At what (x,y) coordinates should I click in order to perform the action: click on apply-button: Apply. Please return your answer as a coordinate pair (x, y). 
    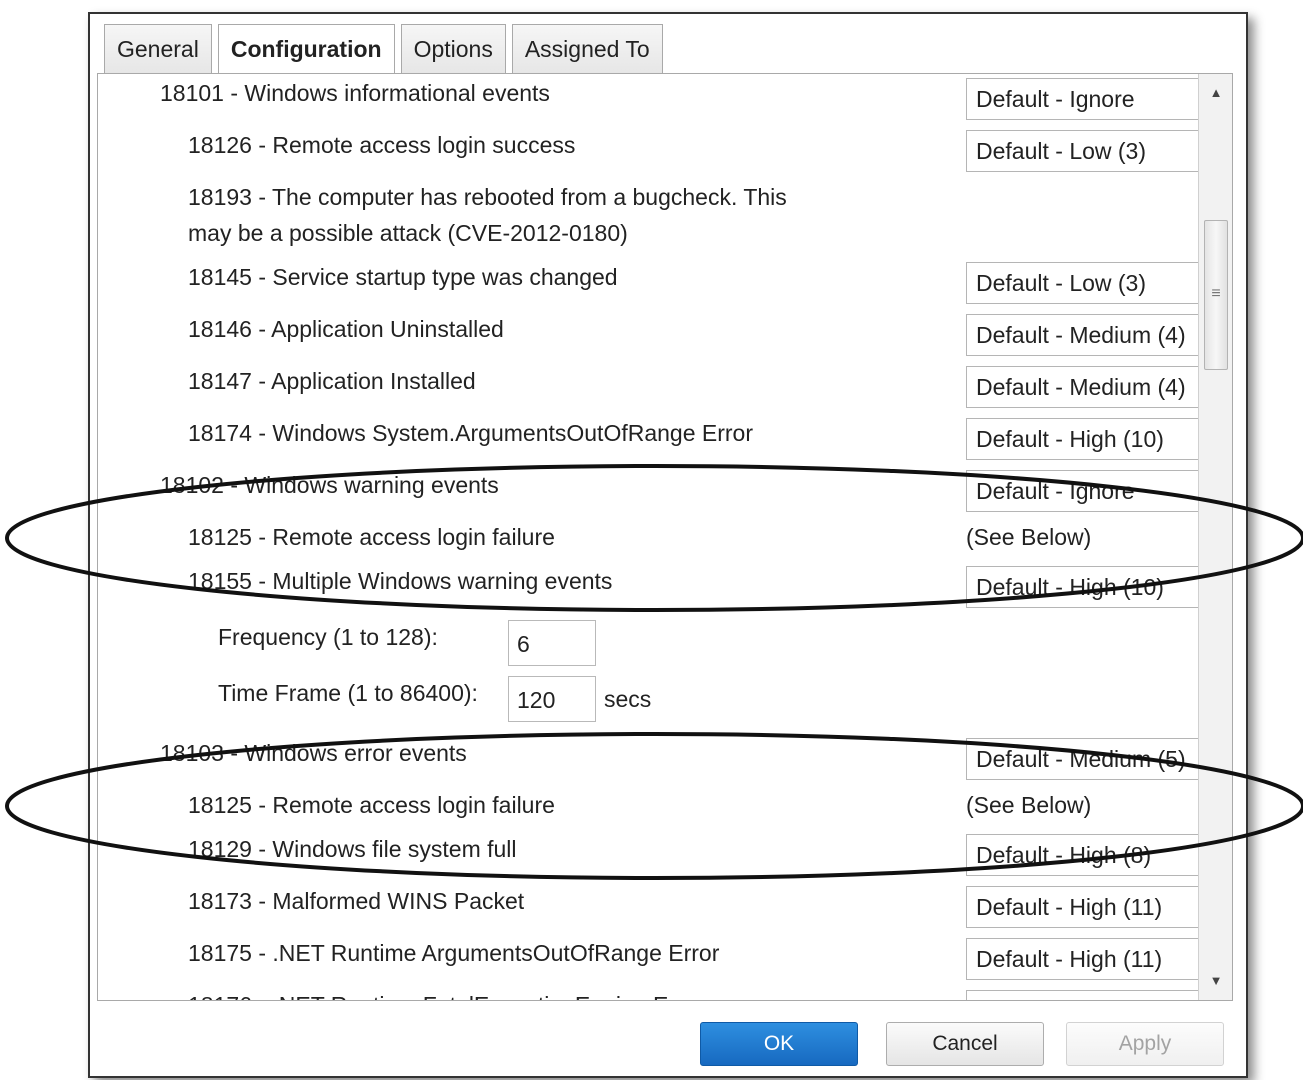
    Looking at the image, I should click on (1145, 1044).